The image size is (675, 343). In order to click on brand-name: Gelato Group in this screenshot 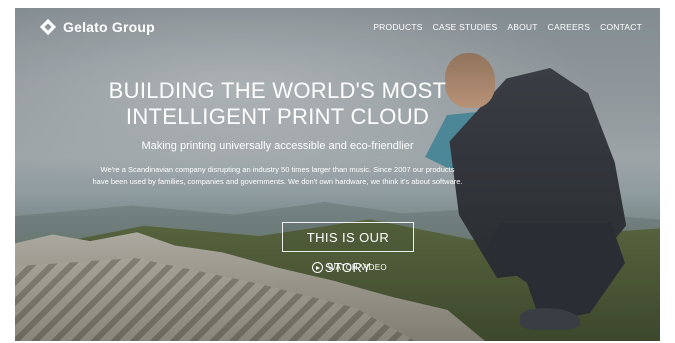, I will do `click(109, 27)`.